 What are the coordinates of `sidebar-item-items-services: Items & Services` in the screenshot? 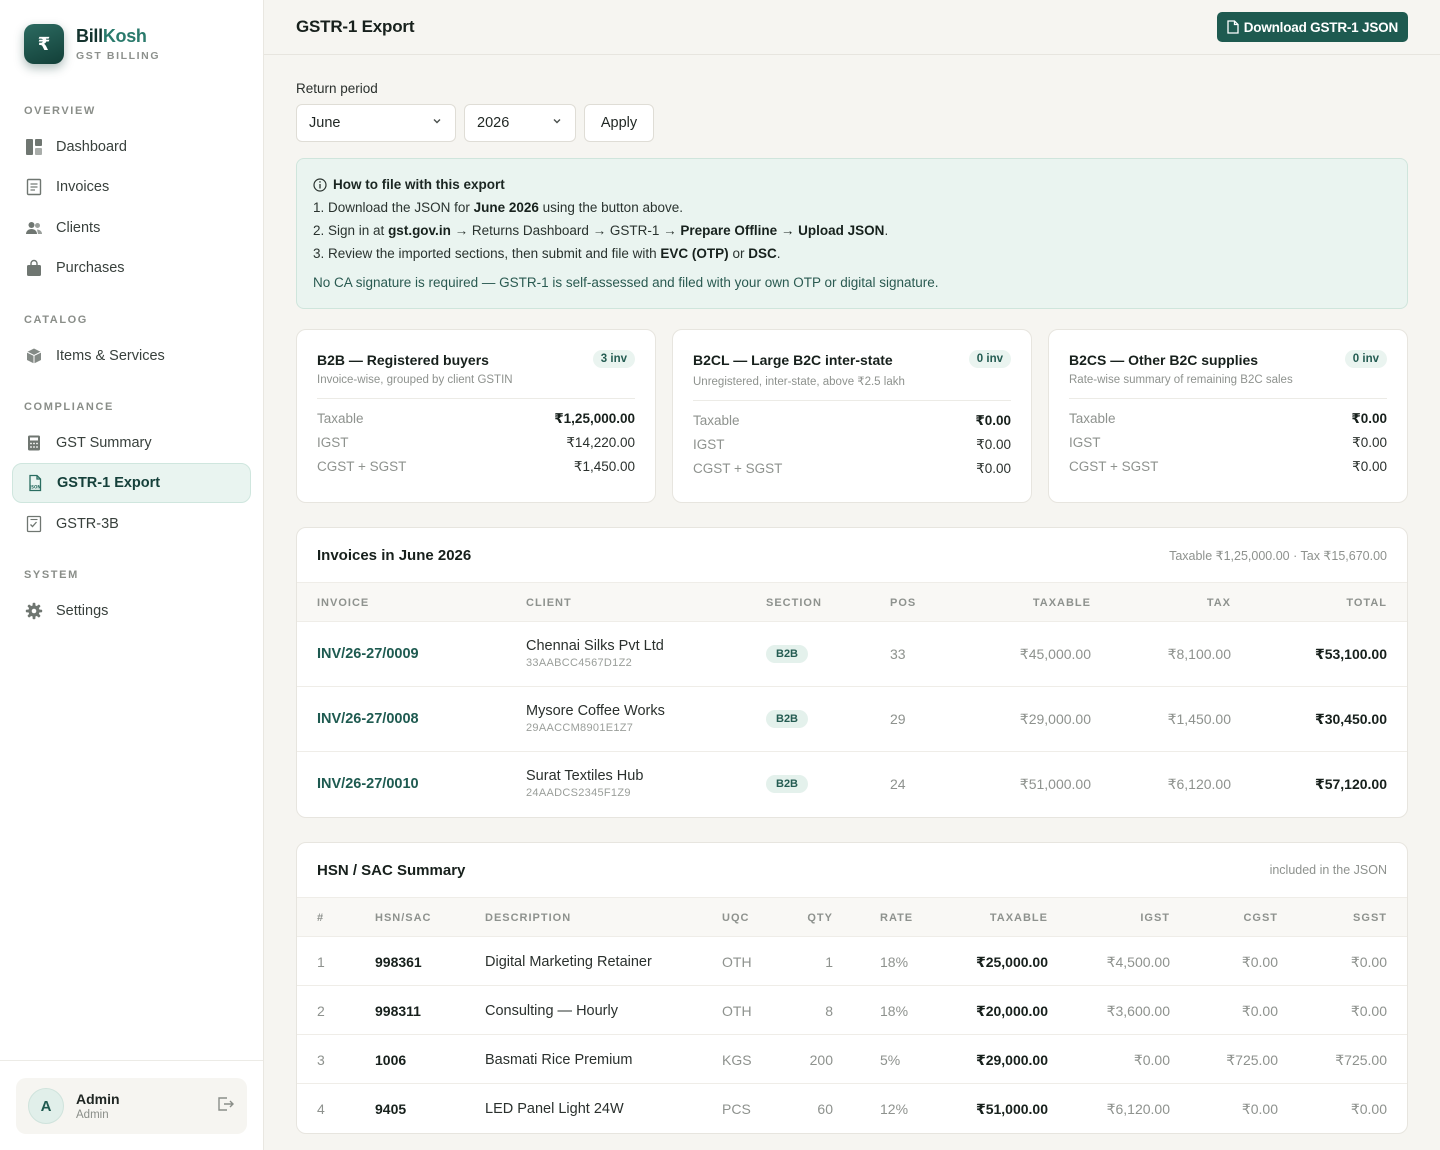 It's located at (131, 356).